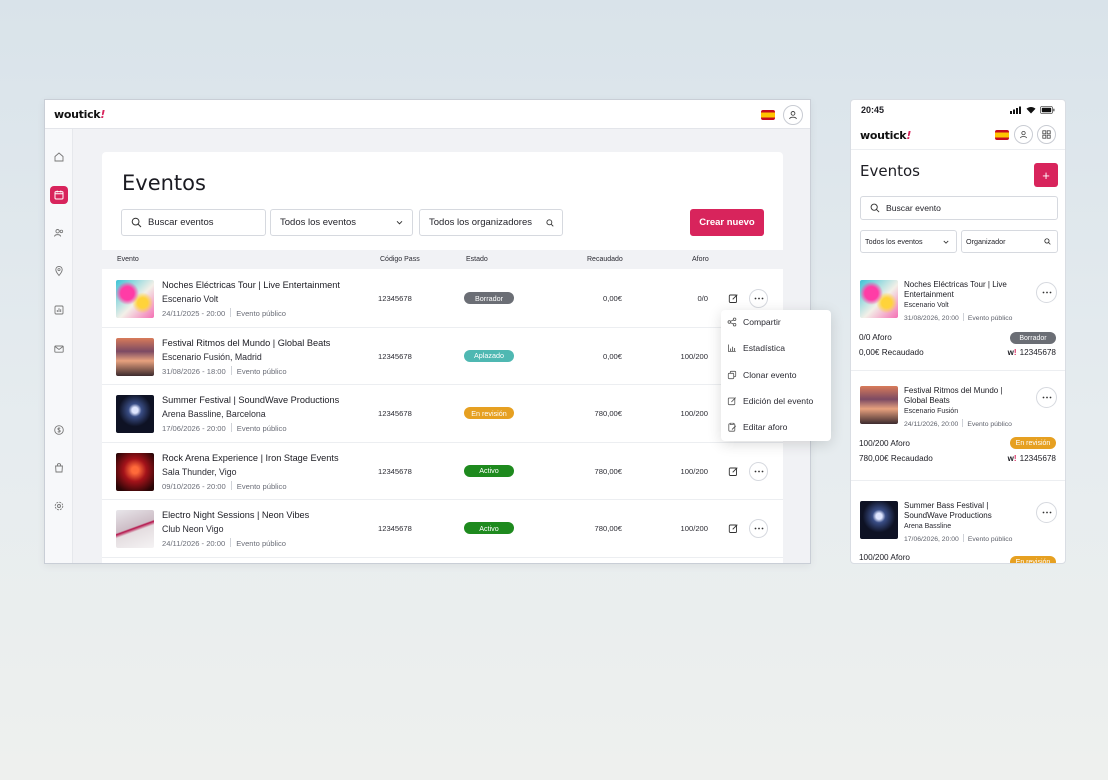 The height and width of the screenshot is (780, 1108). I want to click on event-venue: Arena Bassline, so click(928, 526).